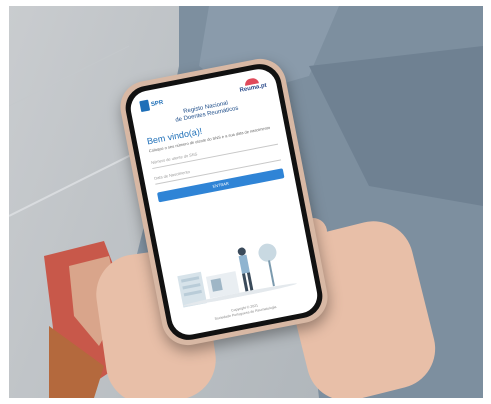  Describe the element at coordinates (253, 88) in the screenshot. I see `reuma-logo-text: Reuma.pt` at that location.